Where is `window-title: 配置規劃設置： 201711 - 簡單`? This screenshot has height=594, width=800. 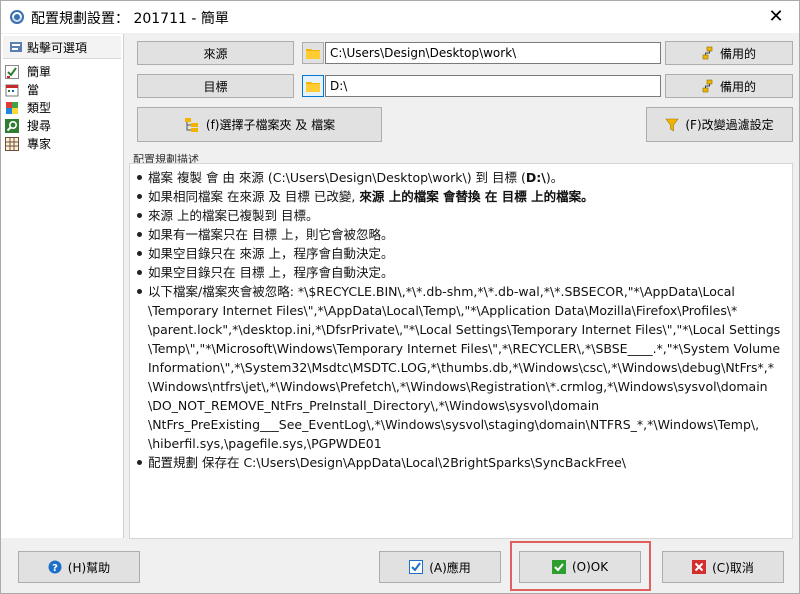 window-title: 配置規劃設置： 201711 - 簡單 is located at coordinates (130, 19).